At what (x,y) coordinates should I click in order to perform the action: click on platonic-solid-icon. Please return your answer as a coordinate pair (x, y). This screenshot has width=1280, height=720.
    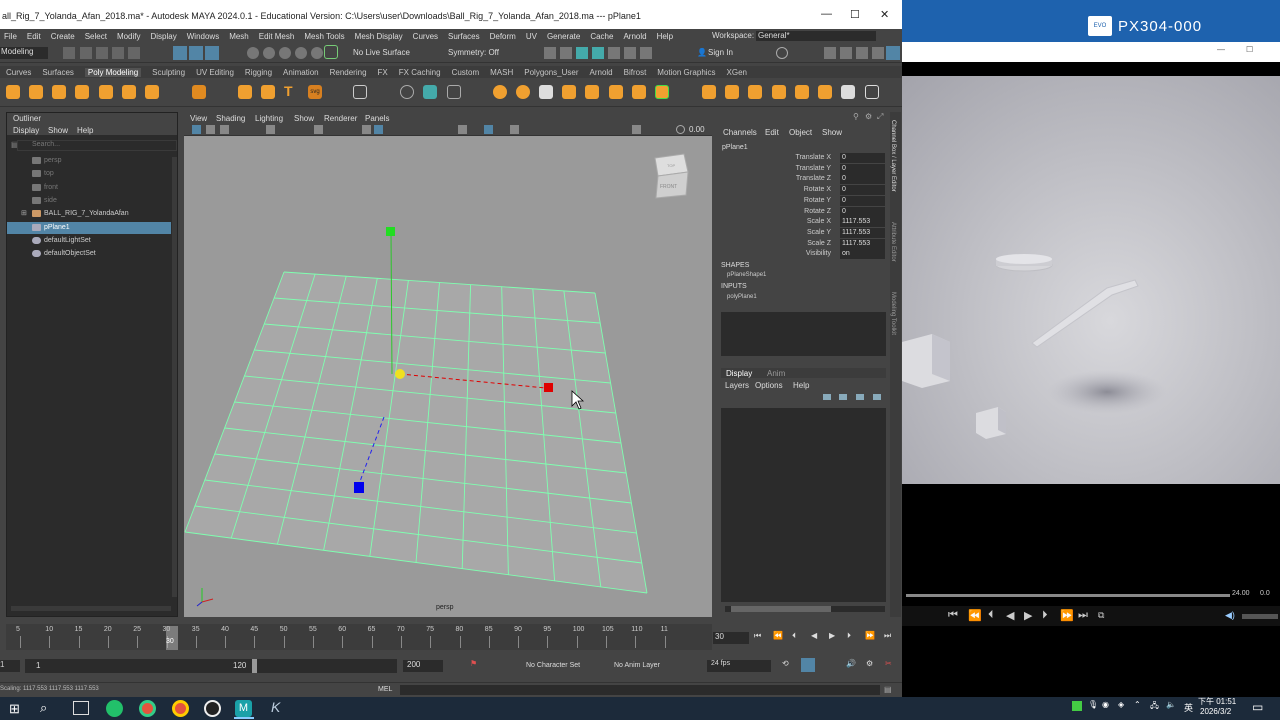
    Looking at the image, I should click on (199, 92).